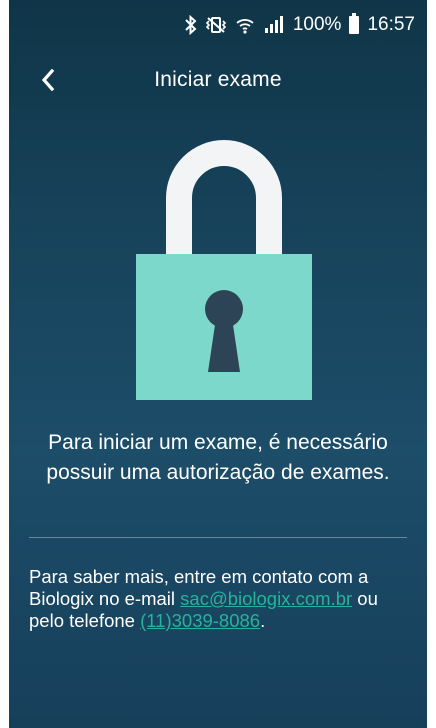  I want to click on chevron-left-icon, so click(48, 80).